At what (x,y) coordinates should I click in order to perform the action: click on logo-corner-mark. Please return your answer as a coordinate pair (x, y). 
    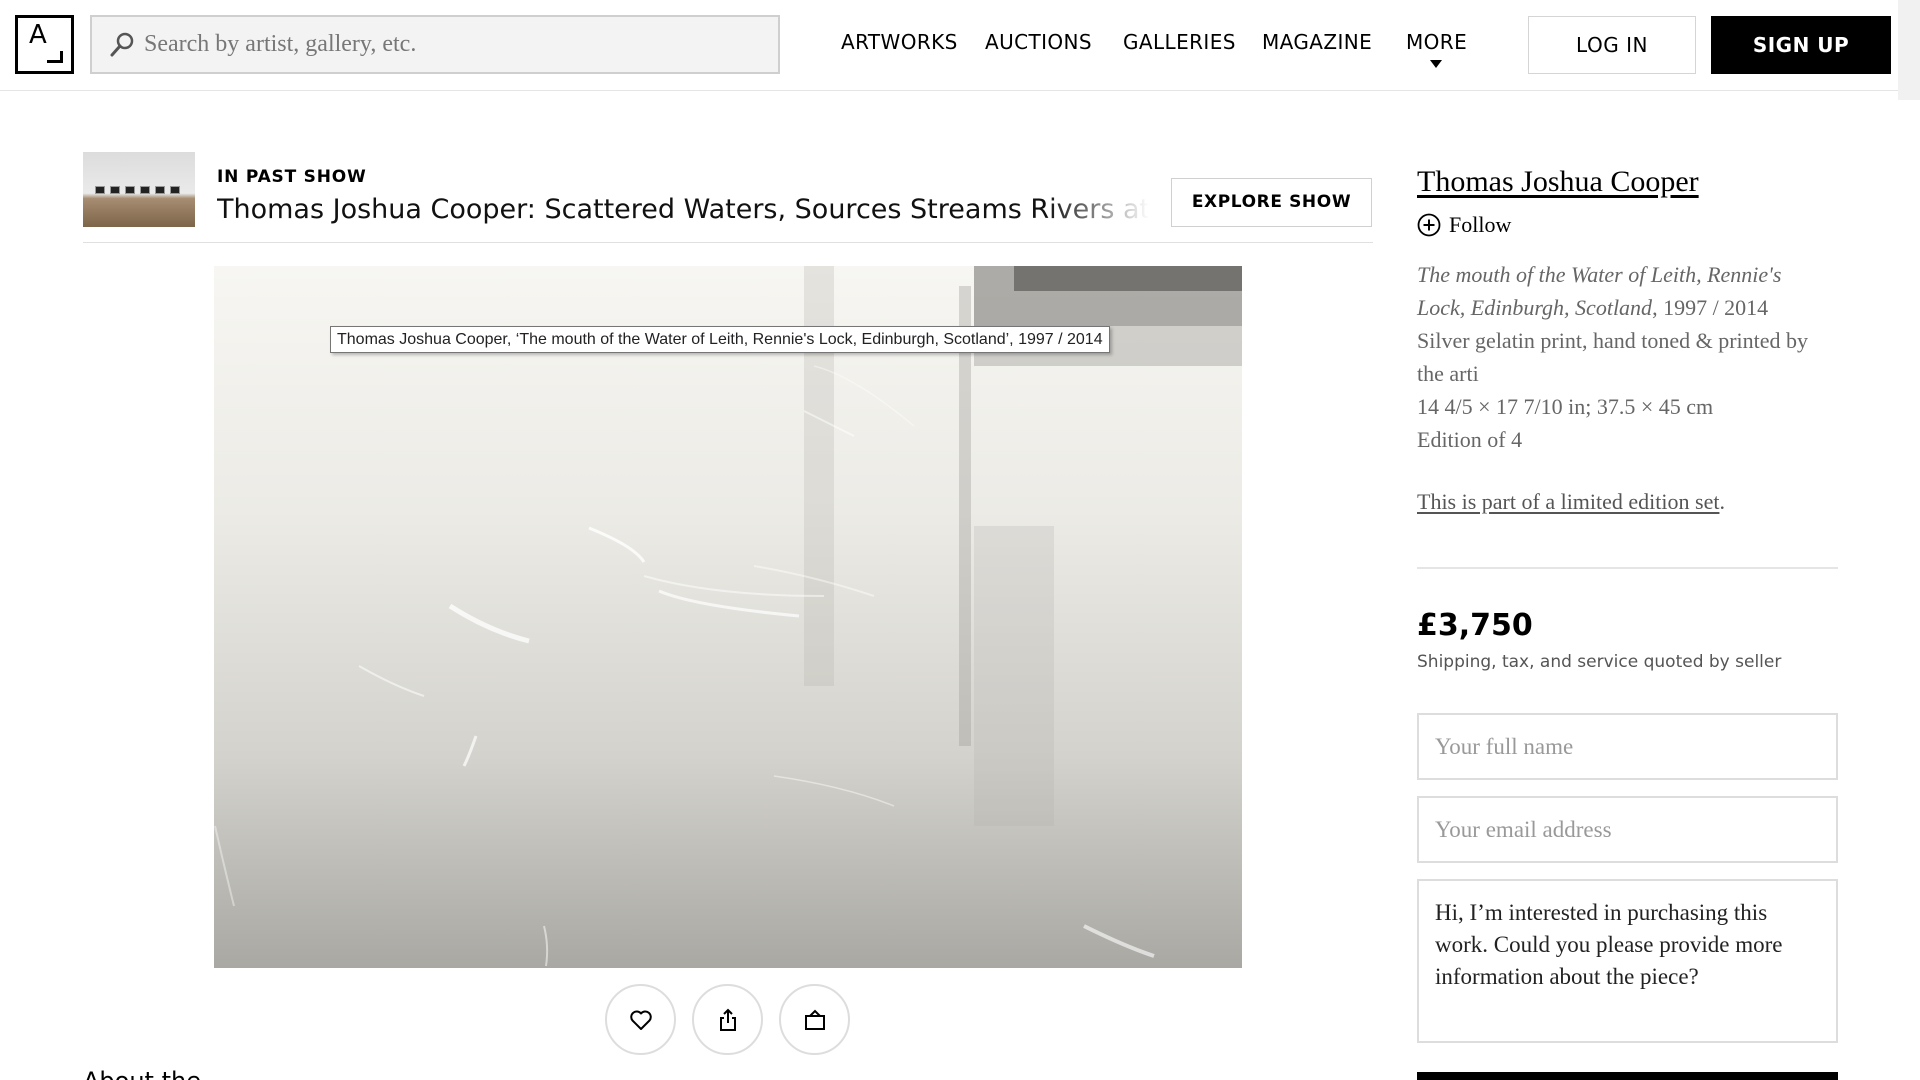
    Looking at the image, I should click on (55, 57).